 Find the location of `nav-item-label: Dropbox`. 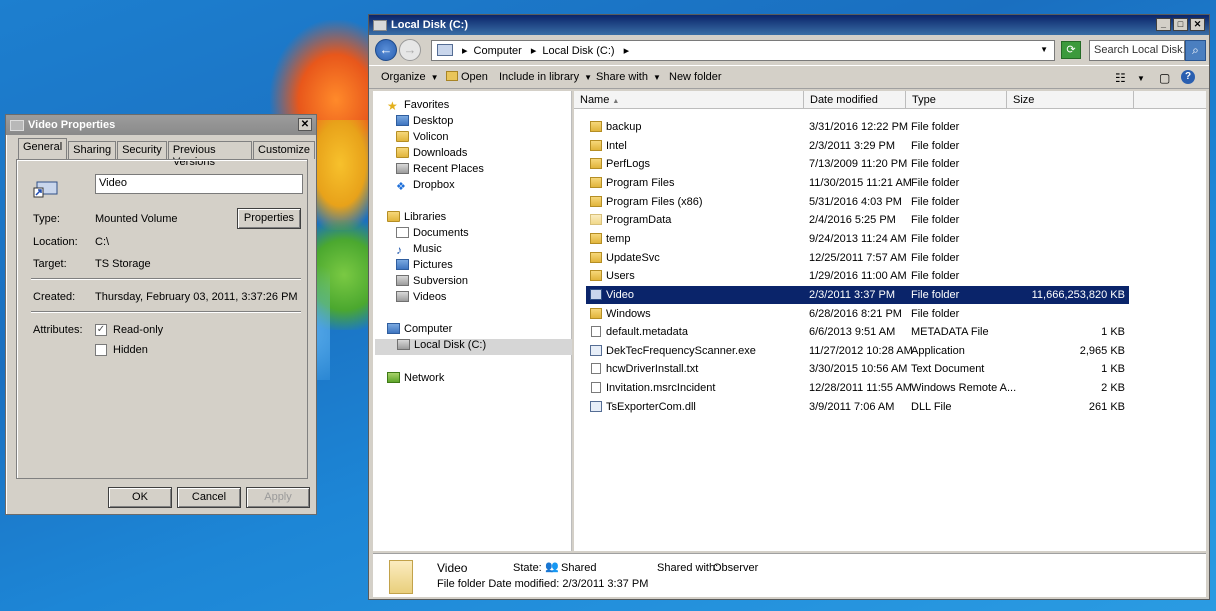

nav-item-label: Dropbox is located at coordinates (434, 185).